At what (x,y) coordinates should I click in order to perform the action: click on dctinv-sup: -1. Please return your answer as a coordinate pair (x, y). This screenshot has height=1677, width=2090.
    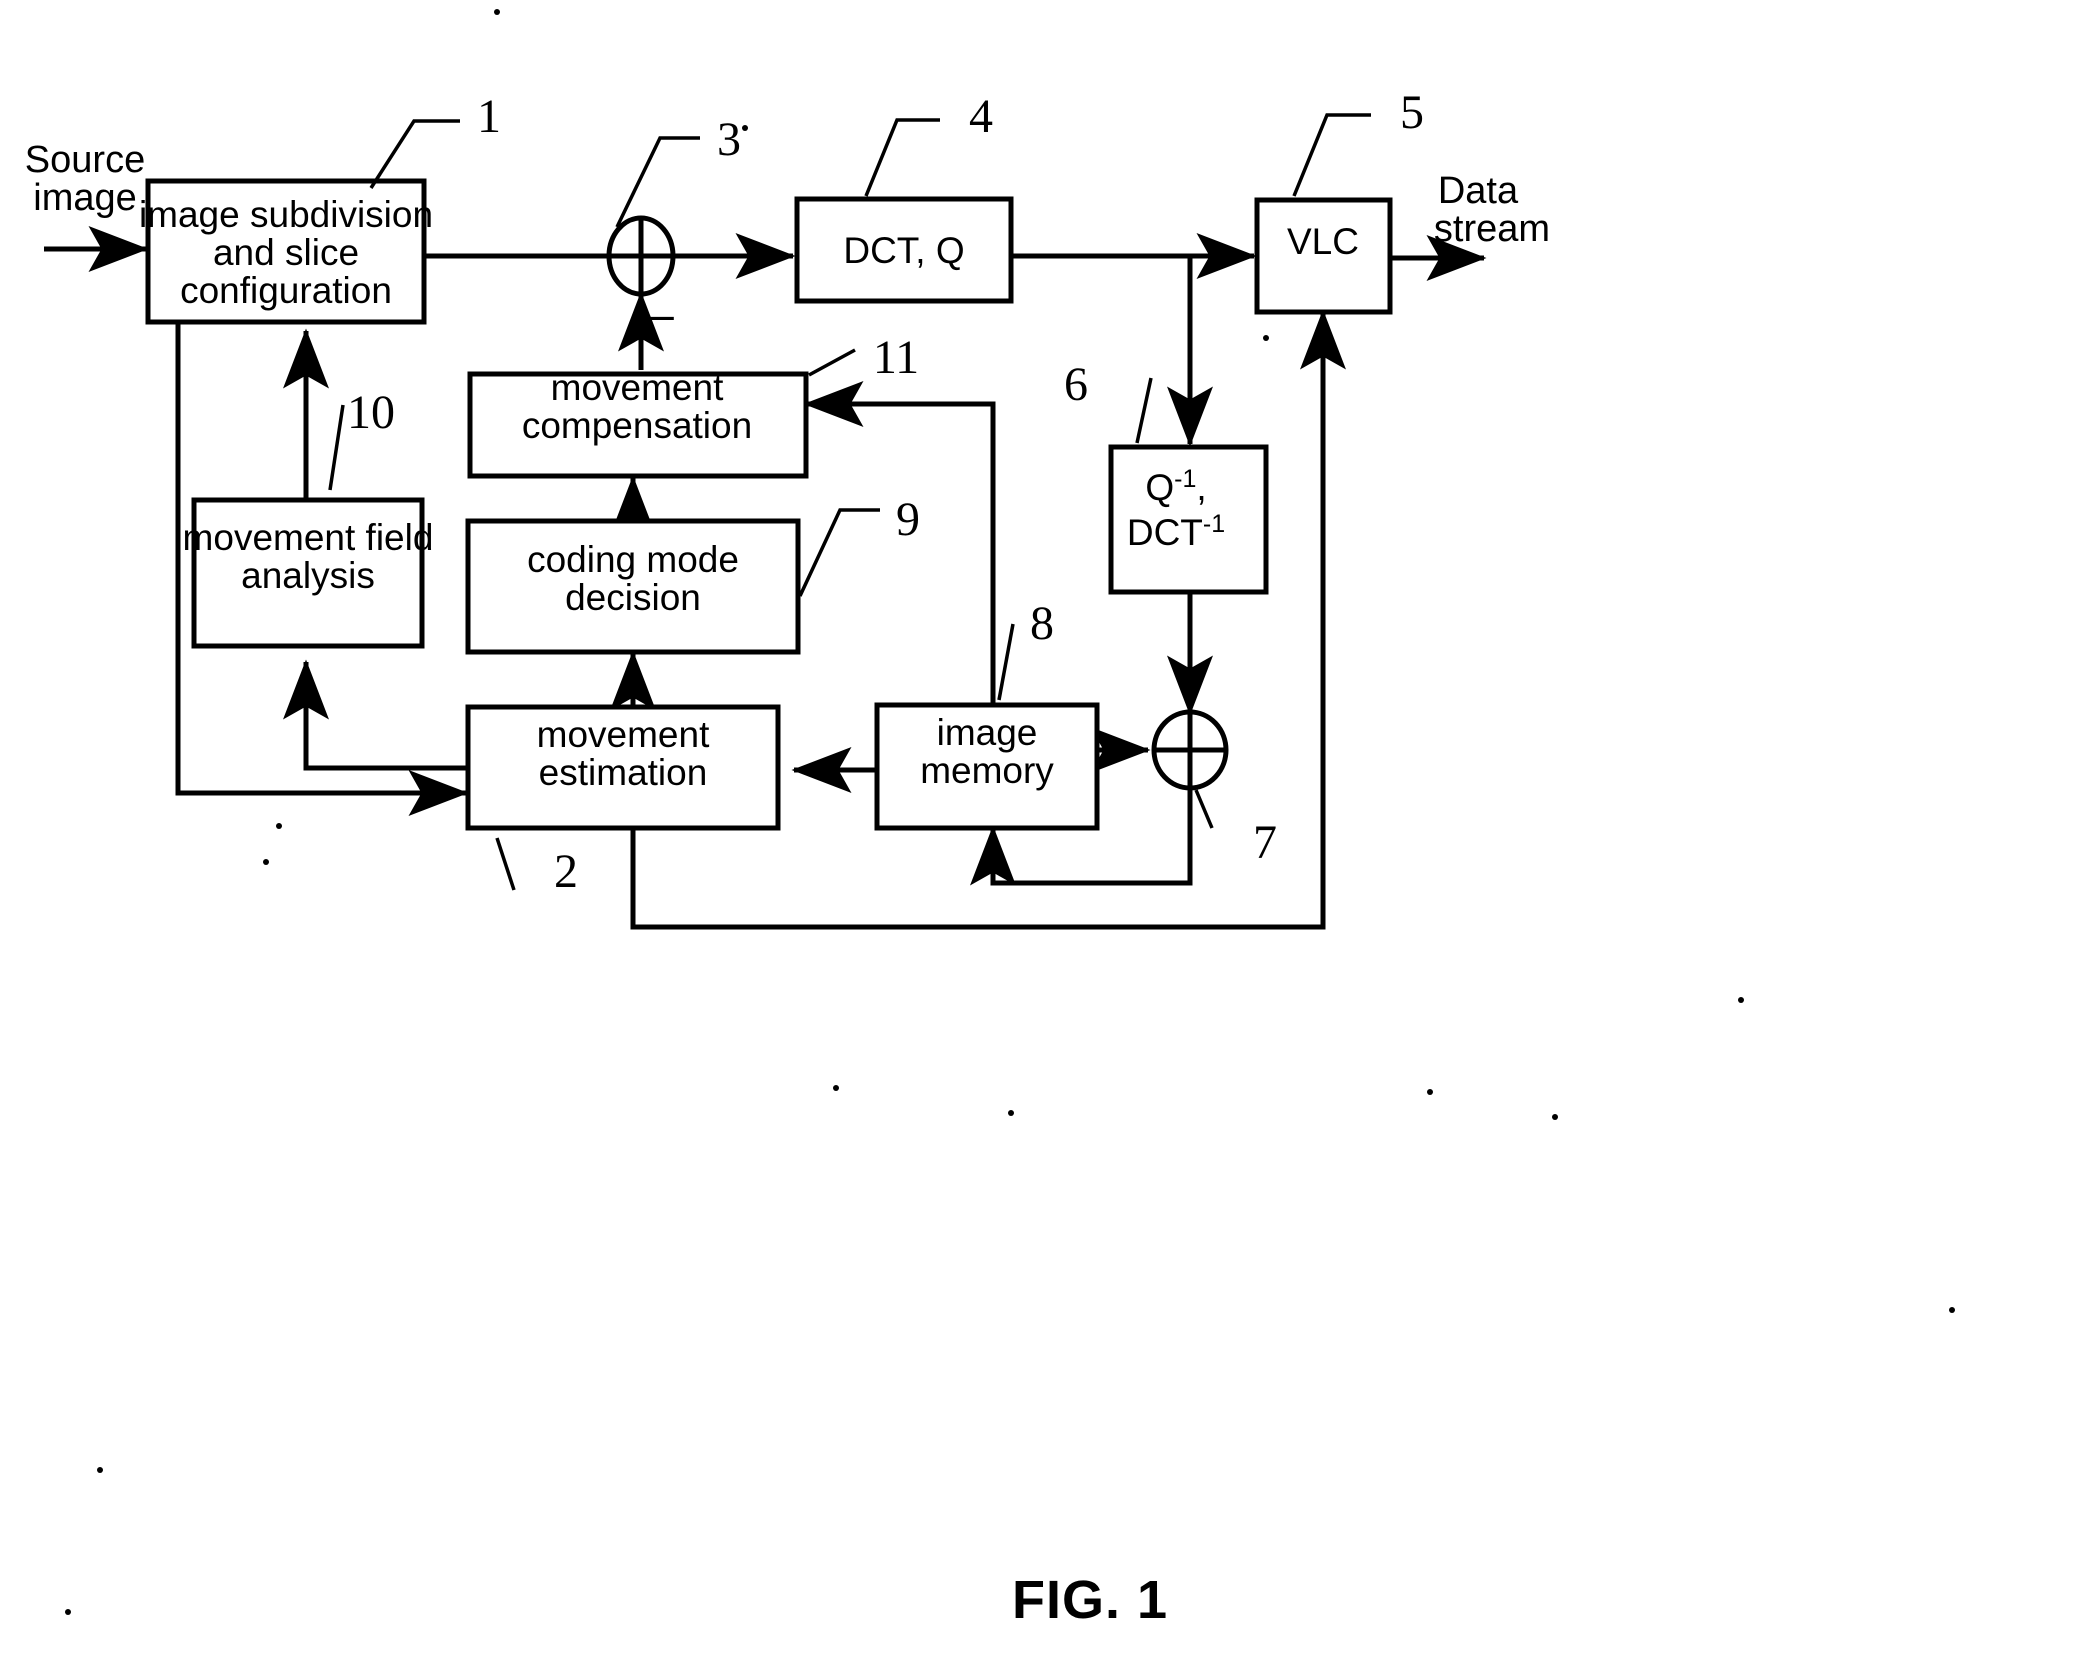
    Looking at the image, I should click on (1214, 524).